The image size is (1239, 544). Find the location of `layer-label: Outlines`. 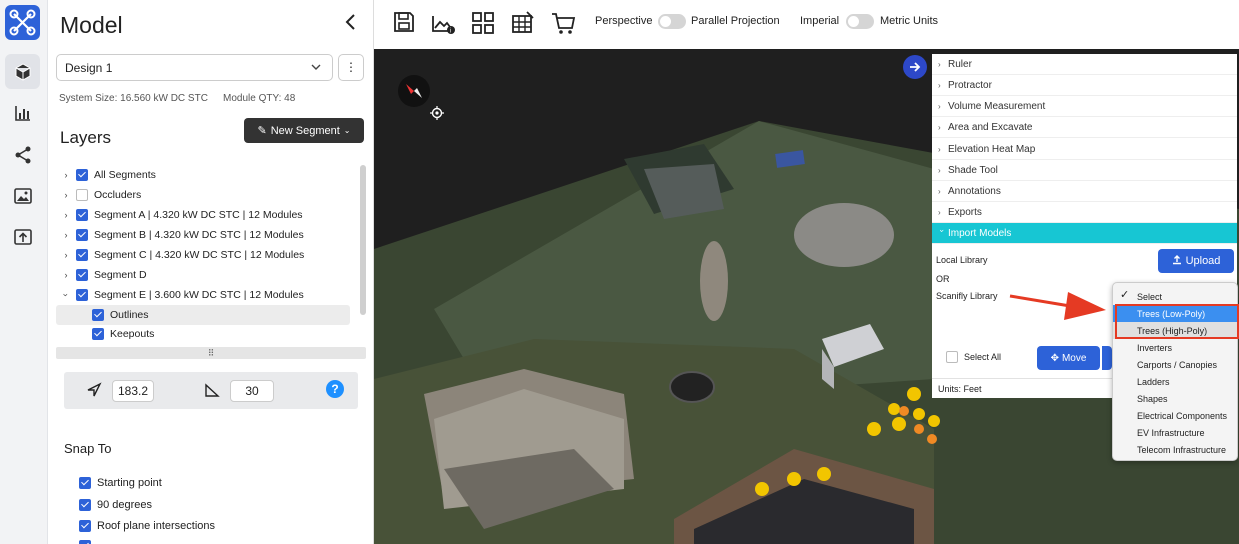

layer-label: Outlines is located at coordinates (129, 315).